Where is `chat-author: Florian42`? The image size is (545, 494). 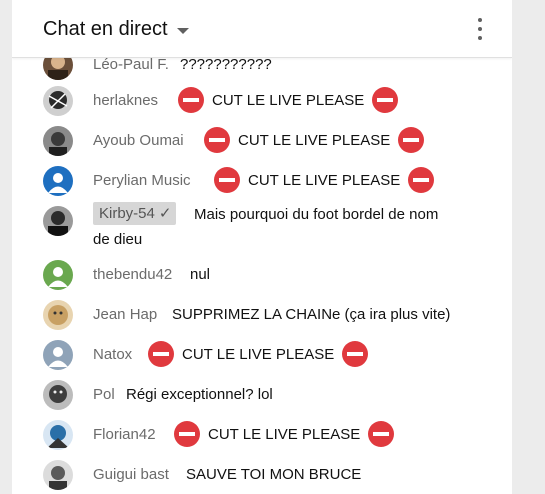
chat-author: Florian42 is located at coordinates (124, 434).